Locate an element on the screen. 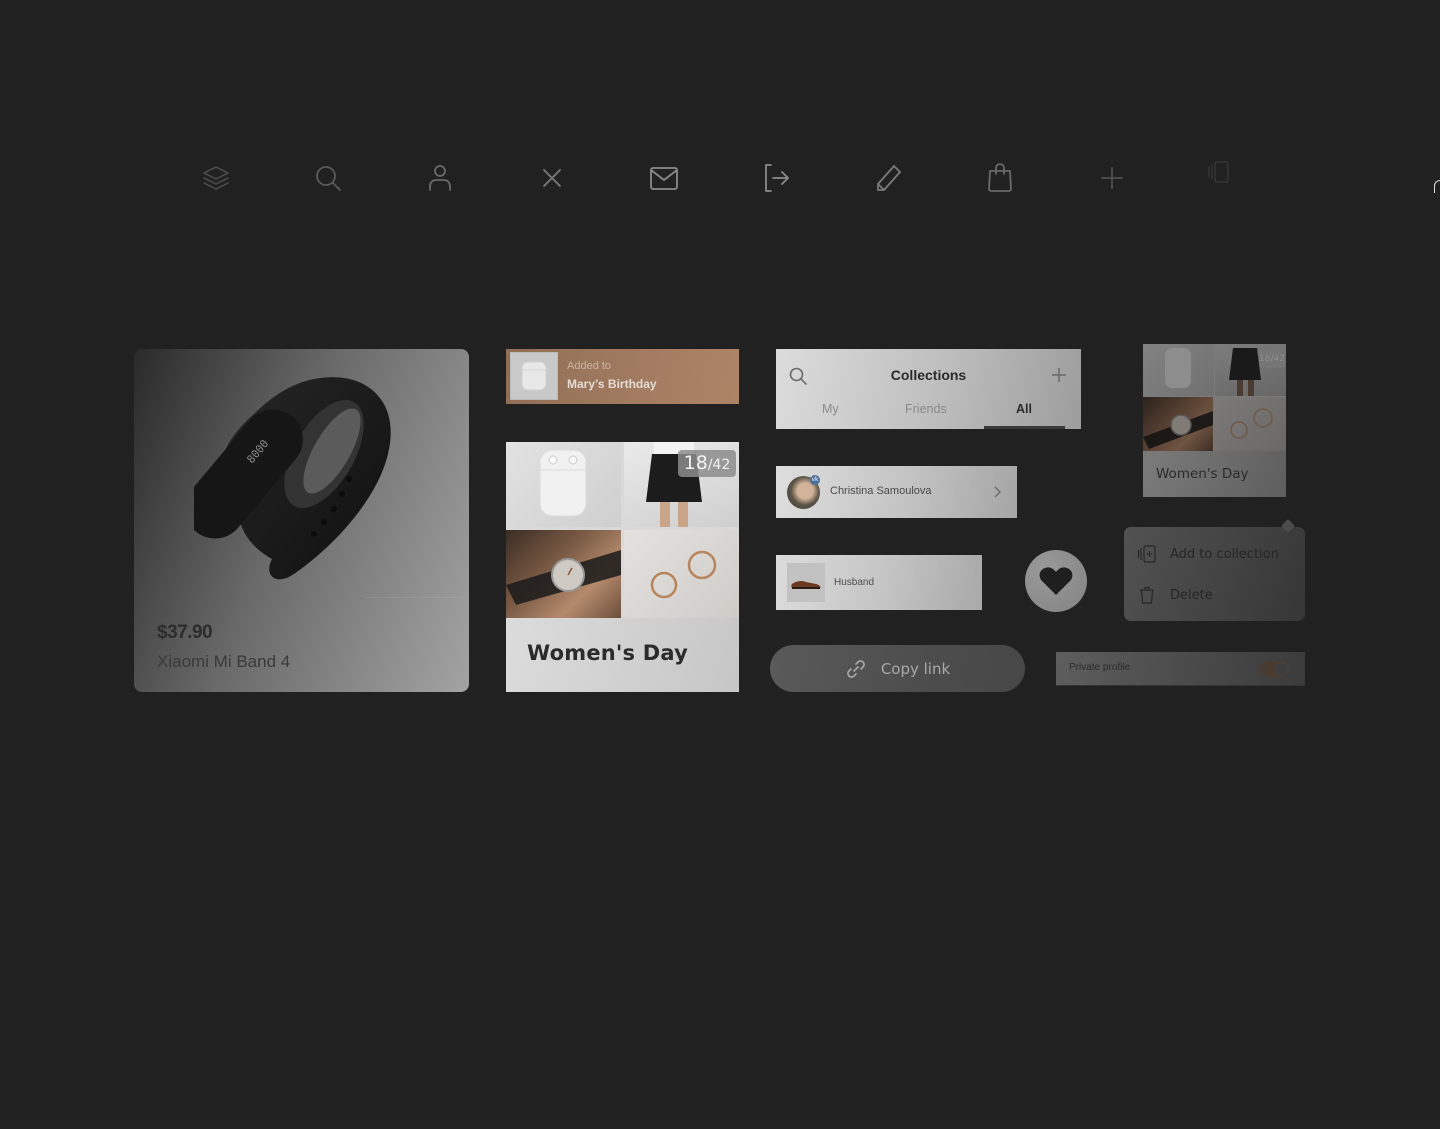 The image size is (1440, 1129). added-target-collection: Mary’s Birthday is located at coordinates (612, 384).